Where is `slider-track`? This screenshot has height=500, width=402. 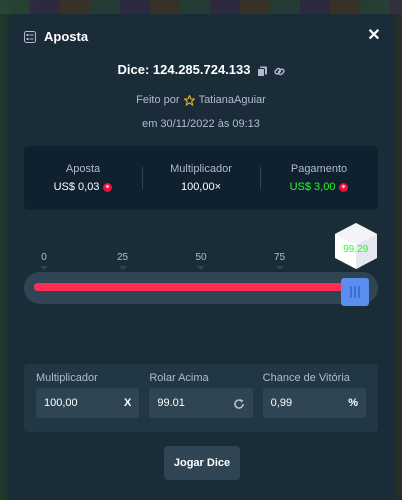 slider-track is located at coordinates (201, 289).